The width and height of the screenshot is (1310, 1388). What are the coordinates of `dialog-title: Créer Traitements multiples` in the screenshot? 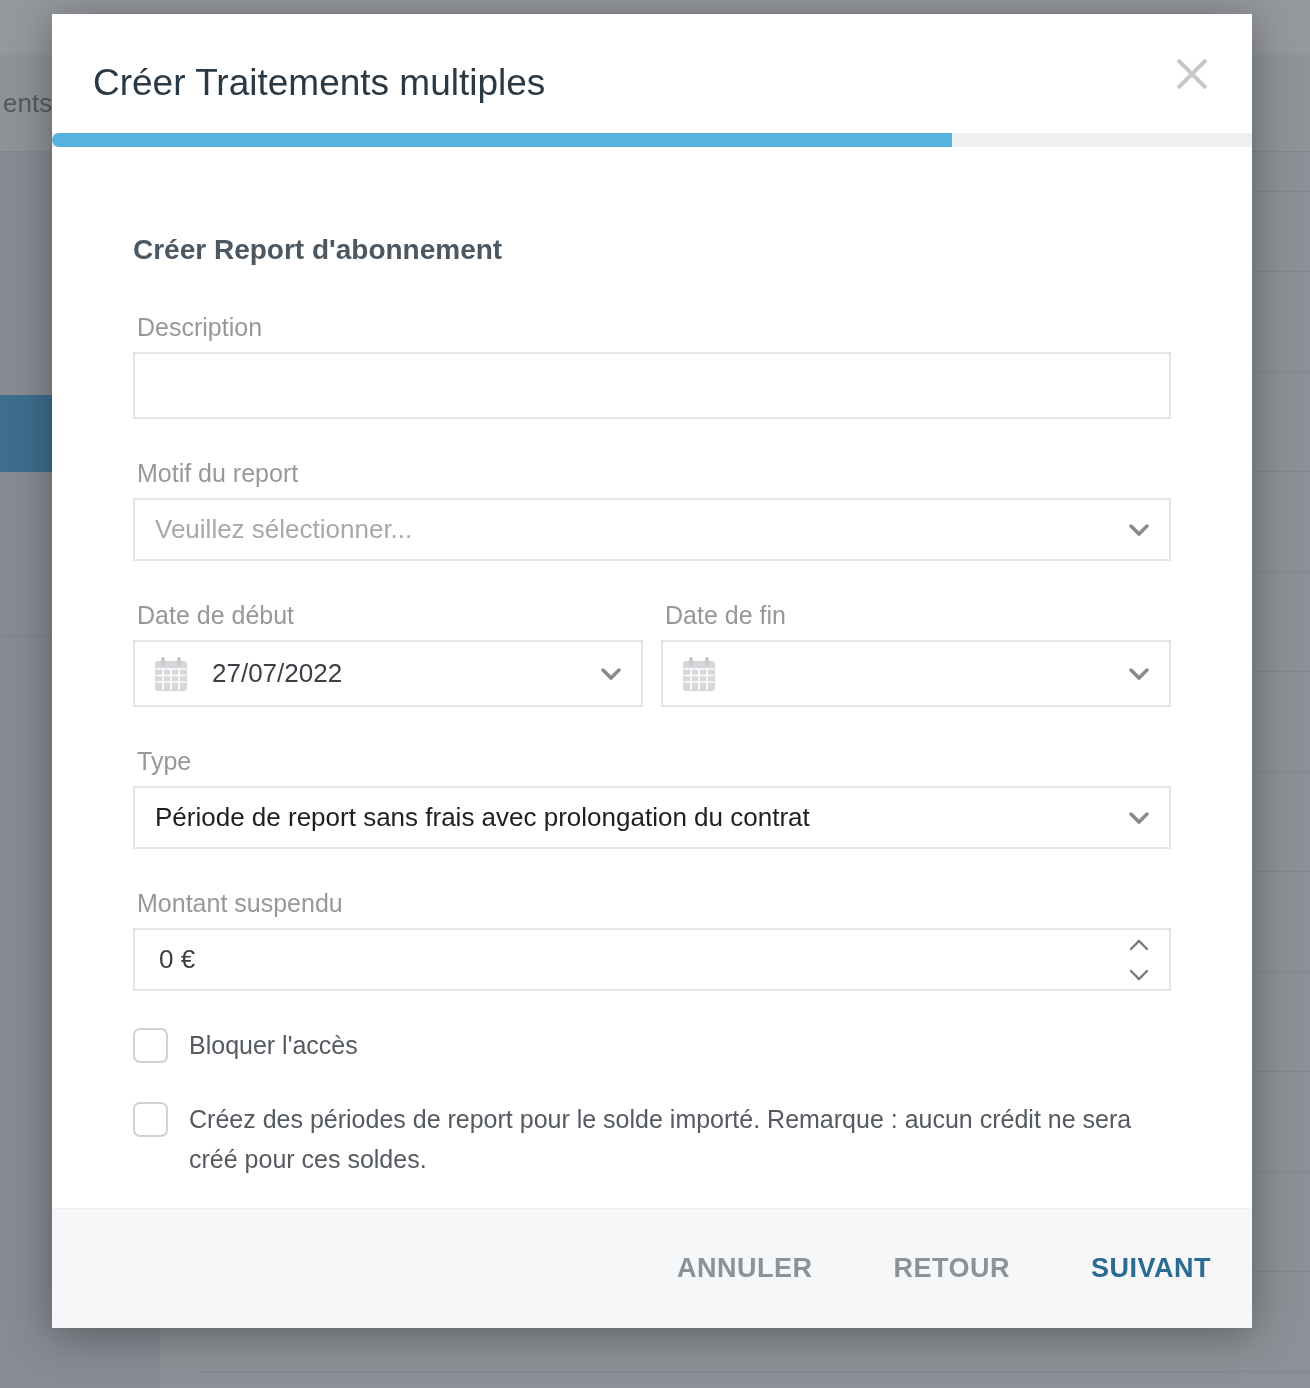 It's located at (319, 82).